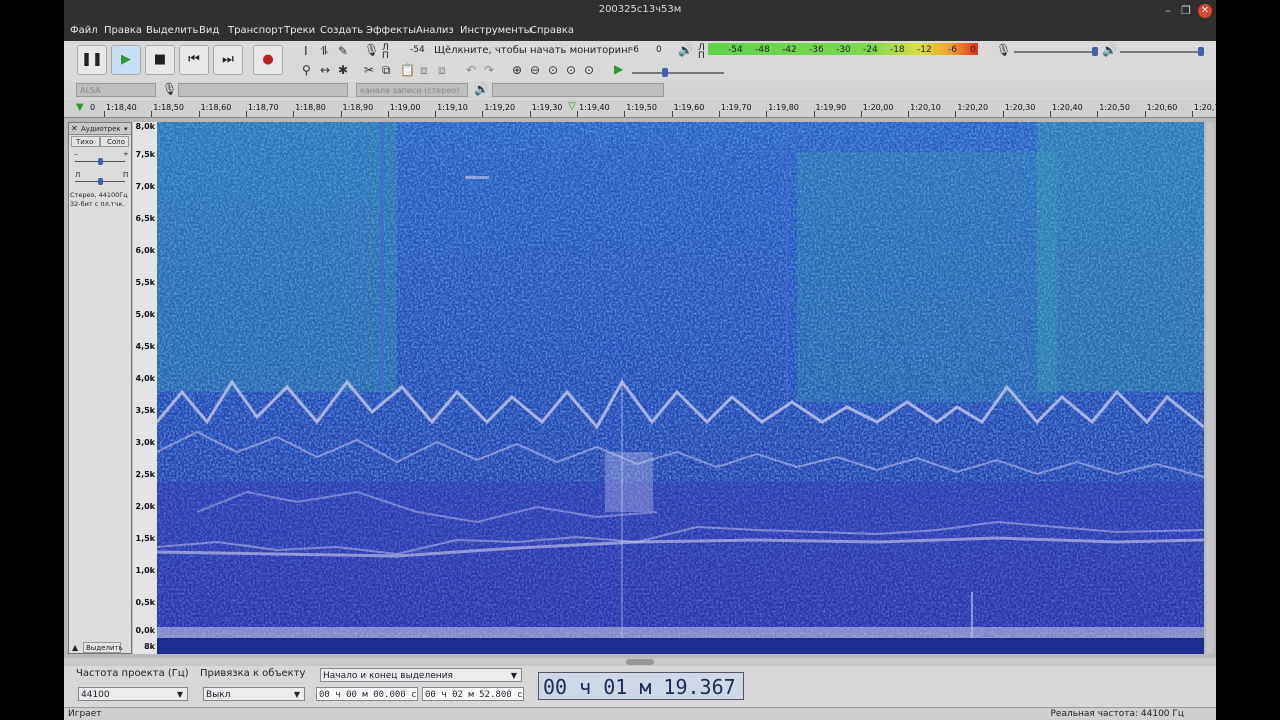  Describe the element at coordinates (104, 648) in the screenshot. I see `select-track-label: Выделить` at that location.